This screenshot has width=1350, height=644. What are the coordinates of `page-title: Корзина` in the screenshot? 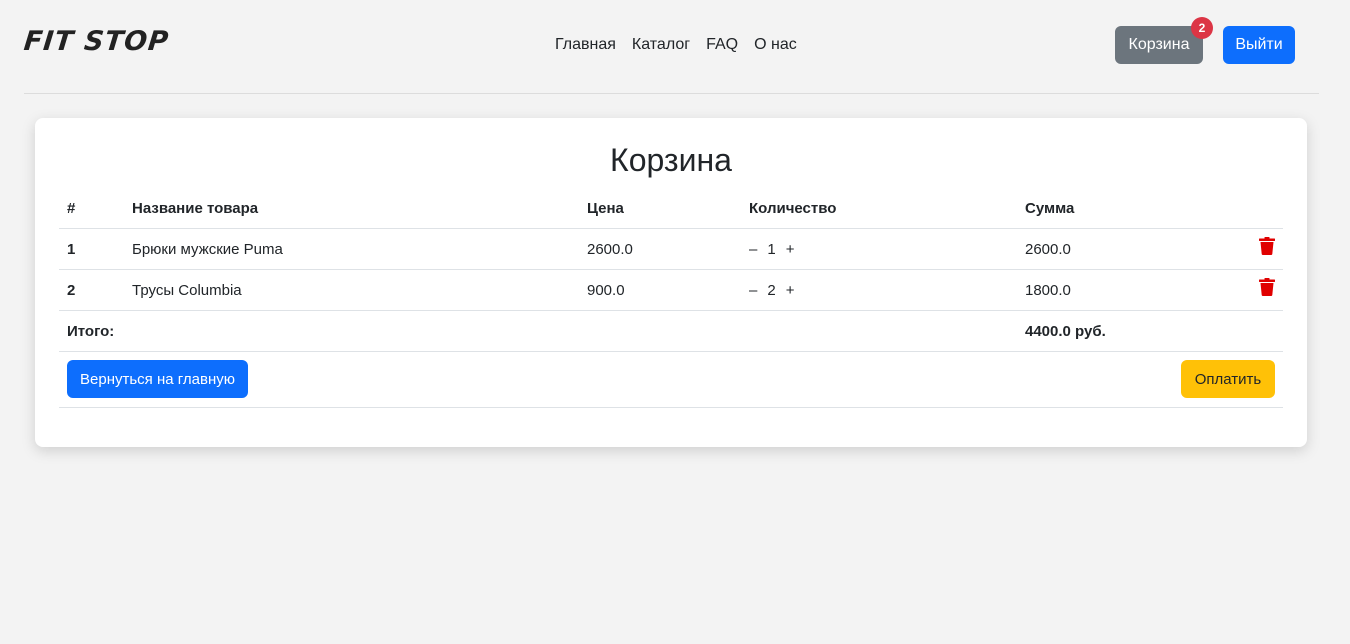 It's located at (671, 160).